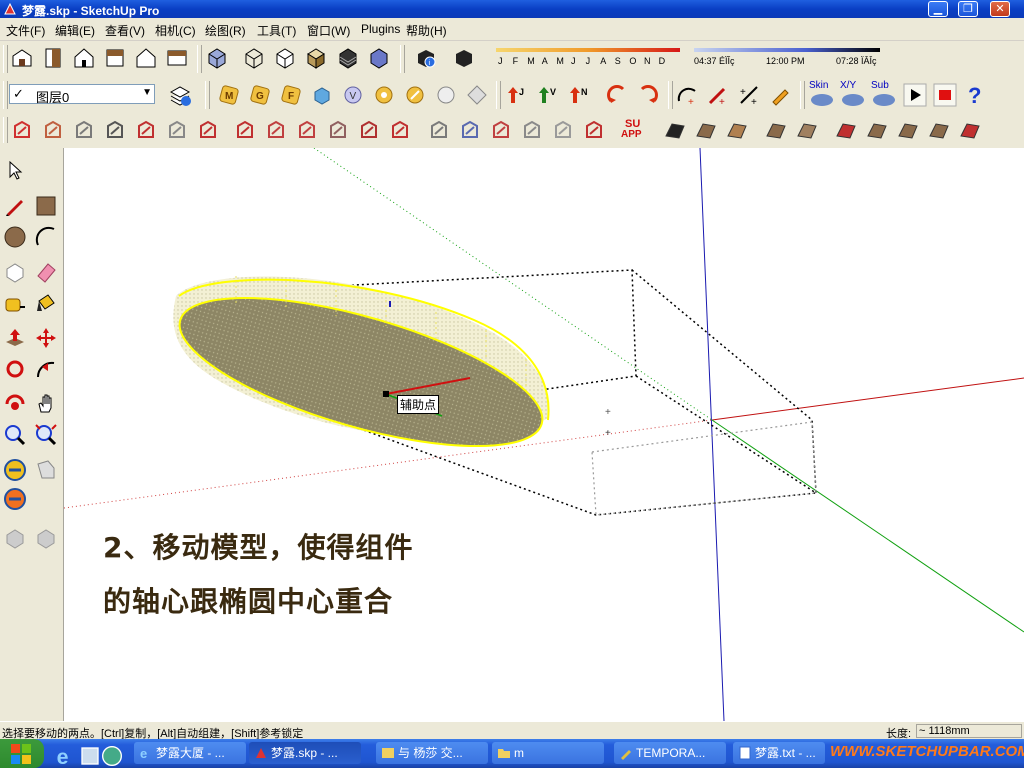  I want to click on get-models-icon, so click(15, 470).